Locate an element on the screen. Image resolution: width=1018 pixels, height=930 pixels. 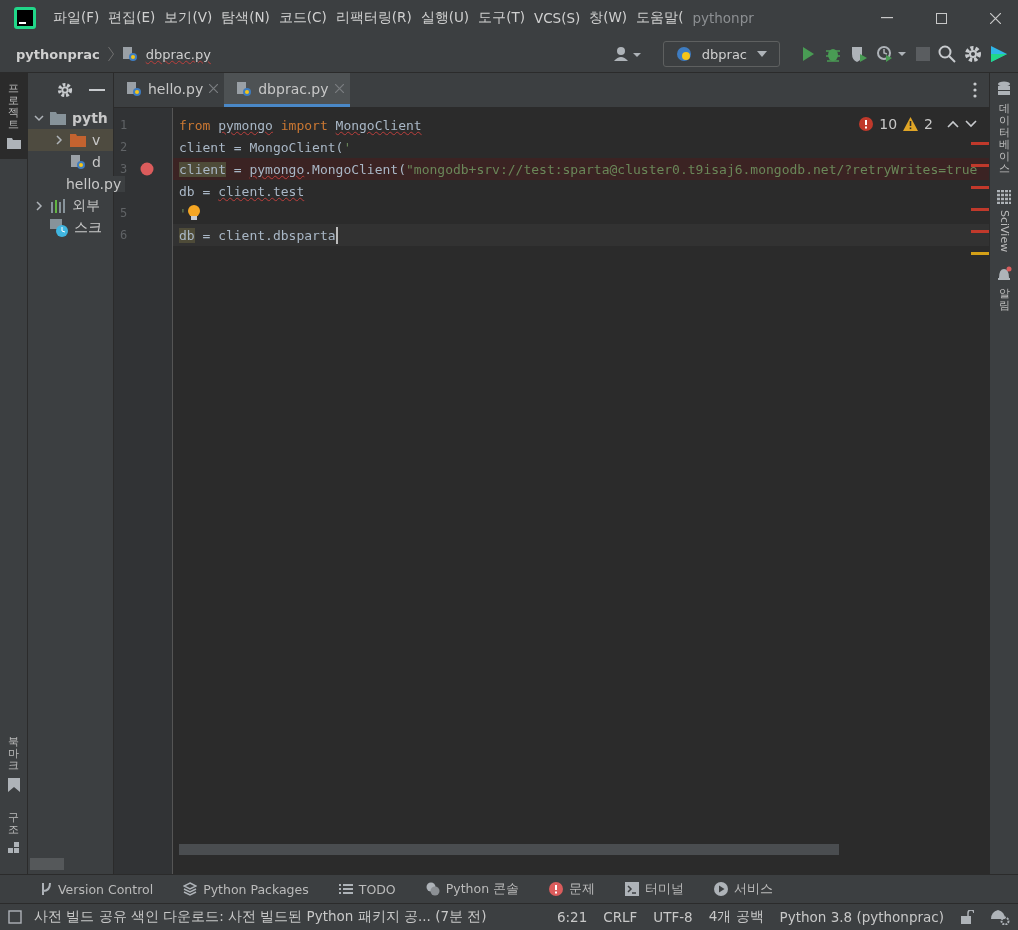
panel-toggle-icon is located at coordinates (15, 917).